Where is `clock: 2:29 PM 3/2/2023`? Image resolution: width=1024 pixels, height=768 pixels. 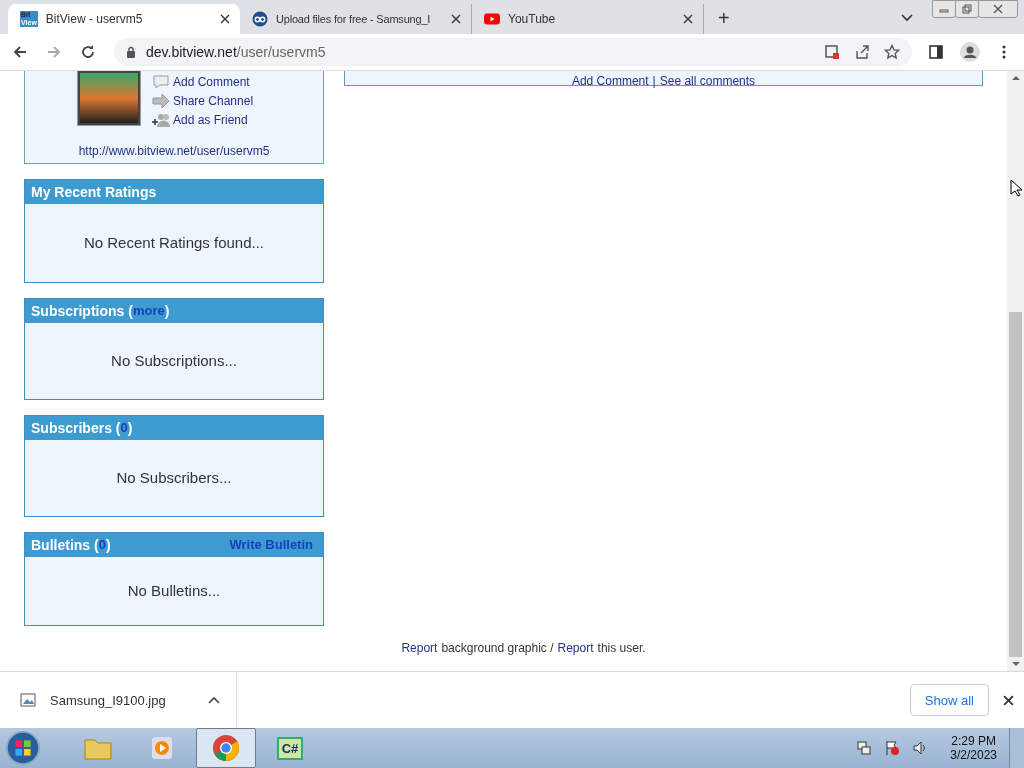
clock: 2:29 PM 3/2/2023 is located at coordinates (973, 748).